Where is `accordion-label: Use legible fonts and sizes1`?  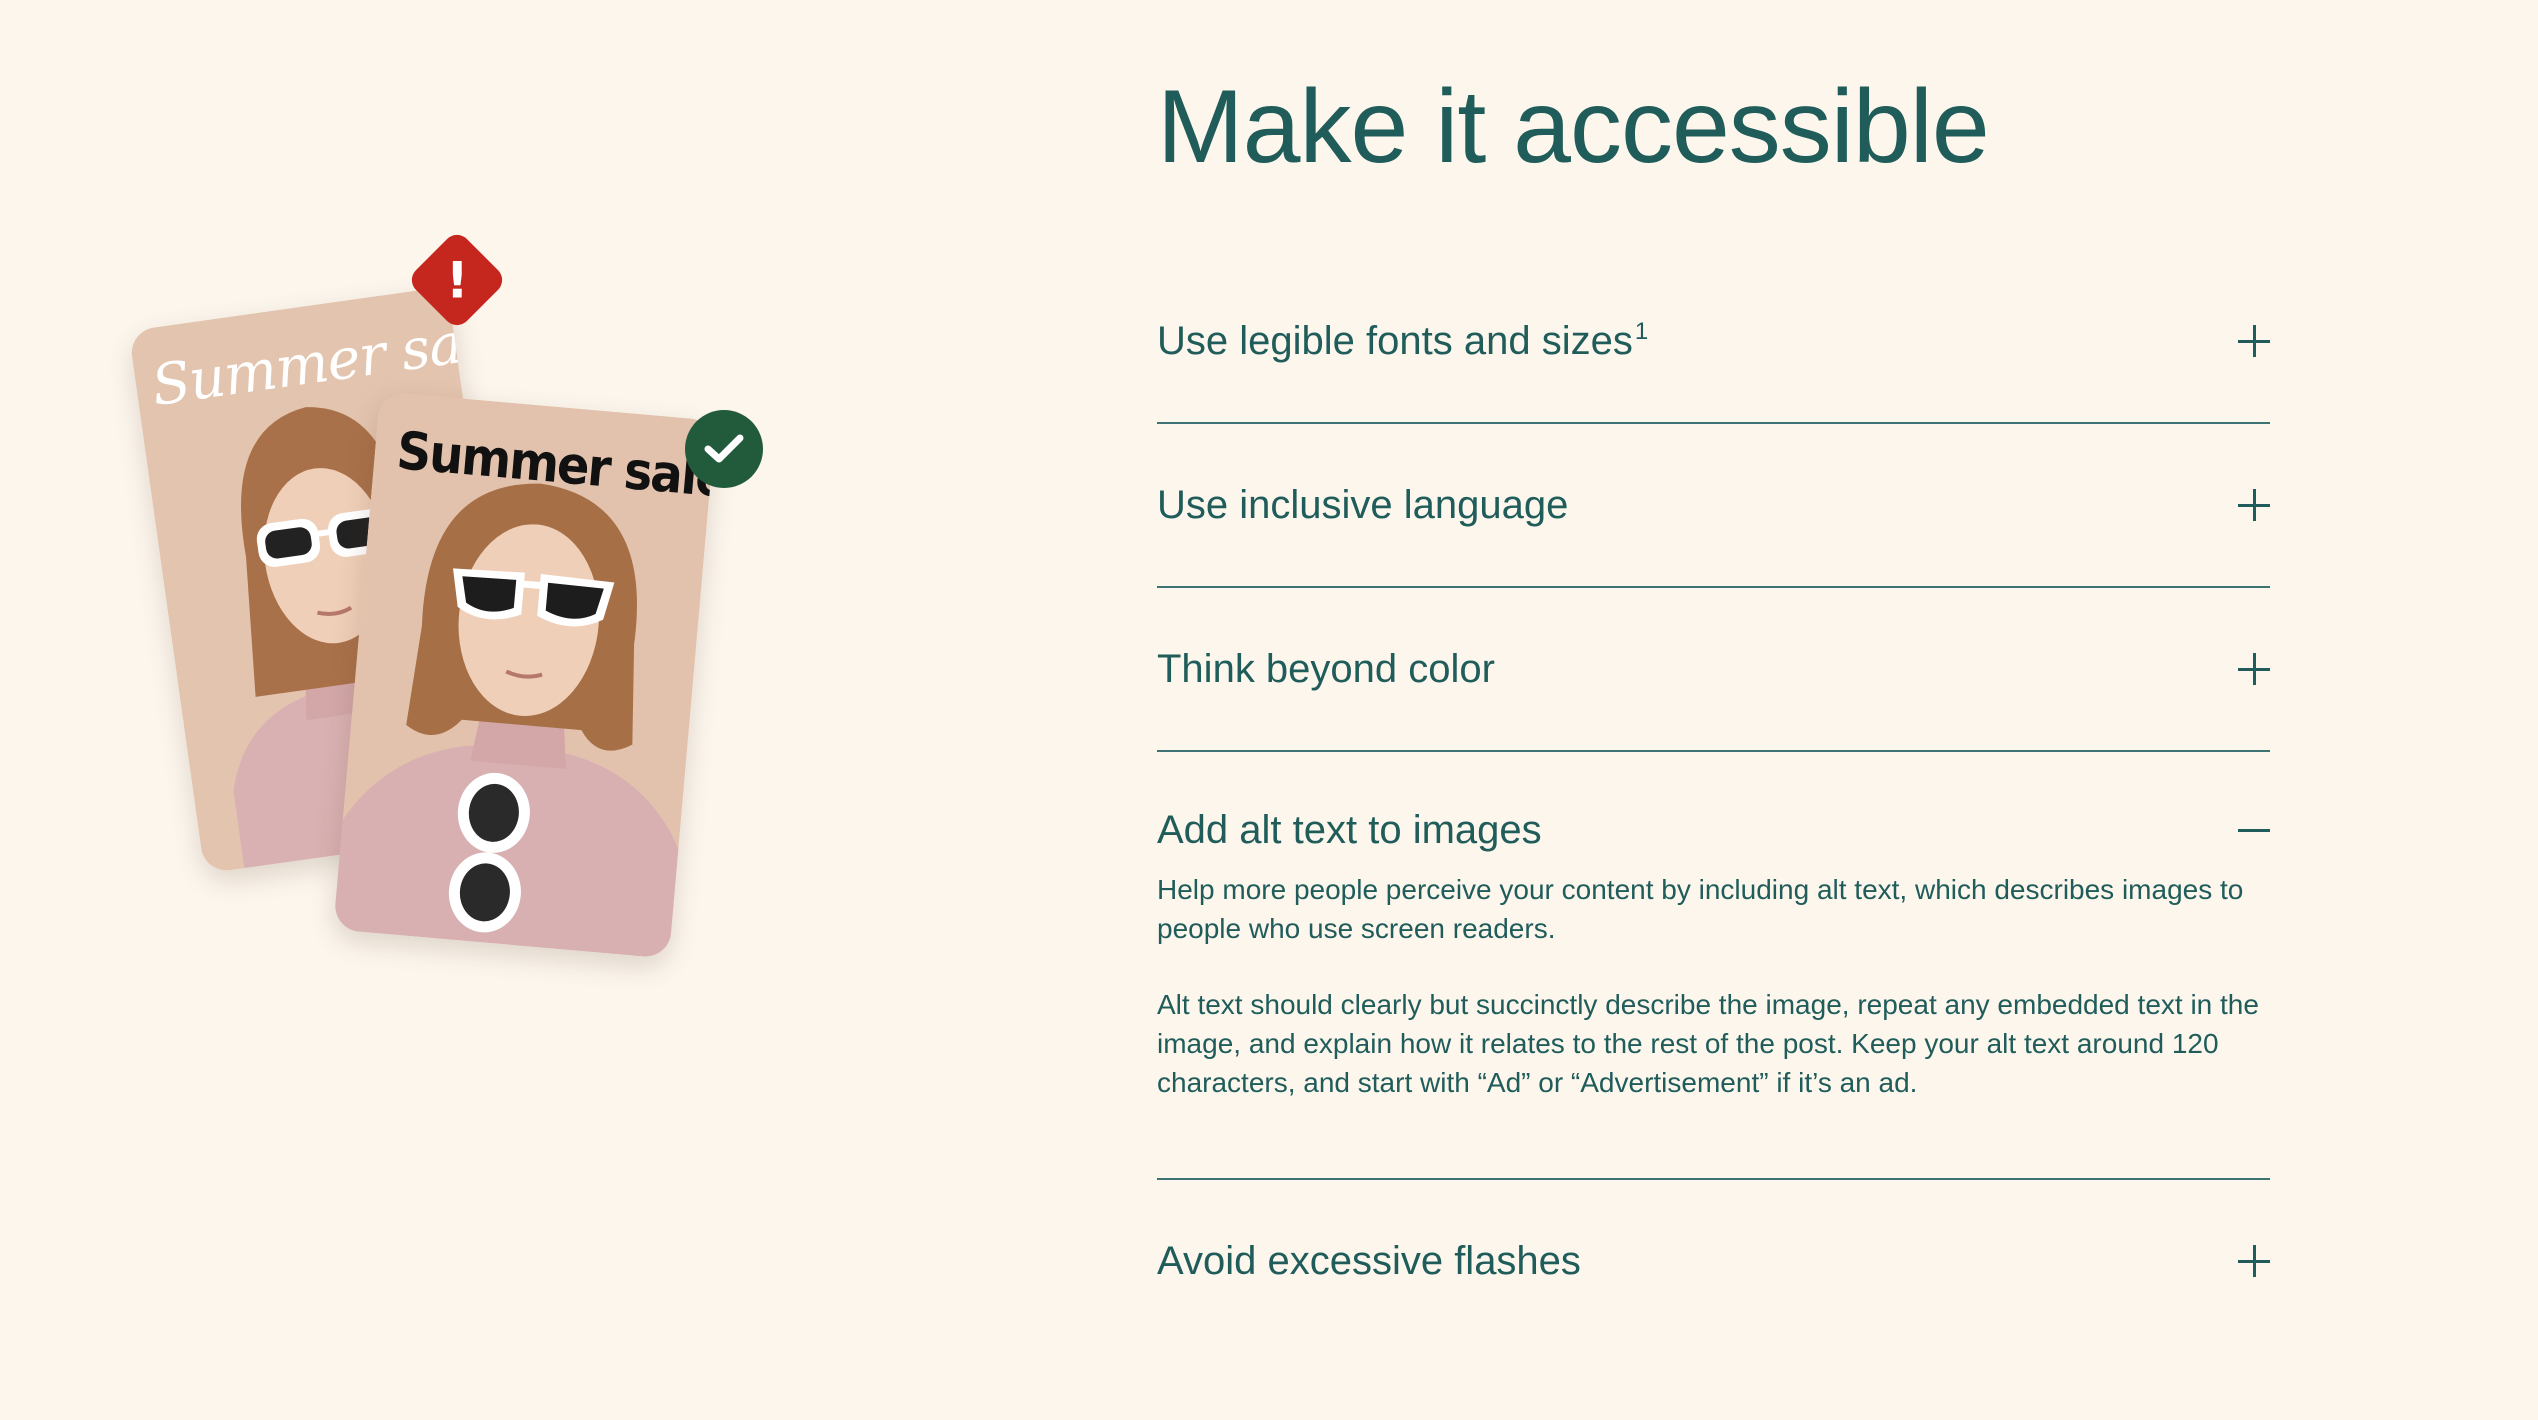
accordion-label: Use legible fonts and sizes1 is located at coordinates (1402, 341).